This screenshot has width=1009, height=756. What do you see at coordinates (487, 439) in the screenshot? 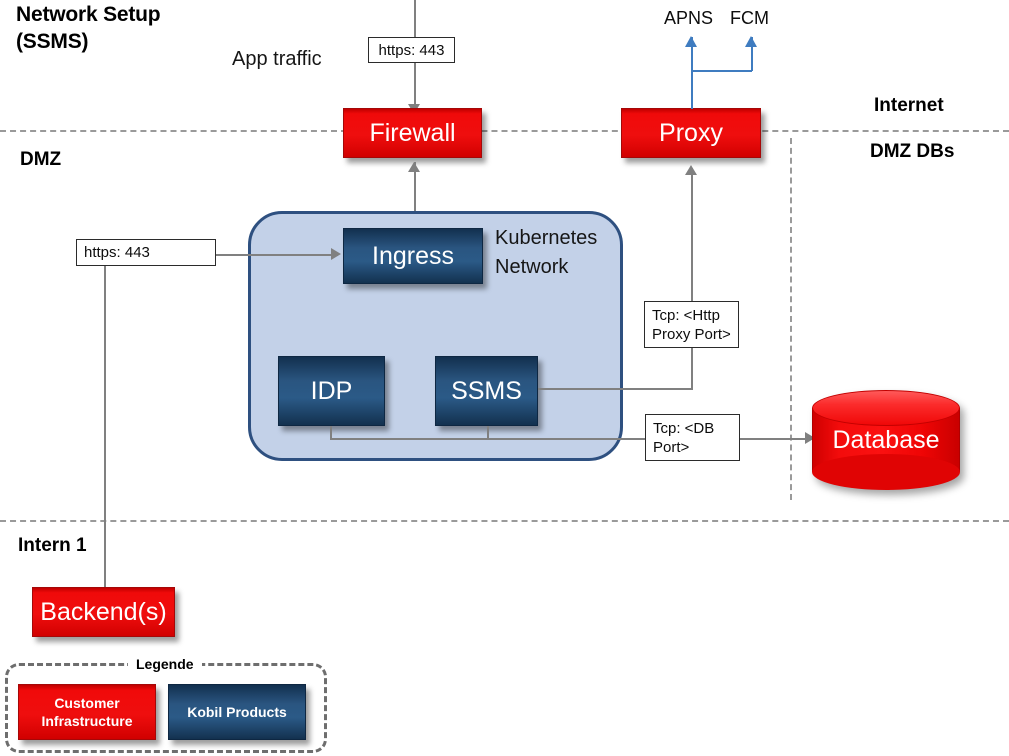
I see `connector-k8s-to-db-horizontal` at bounding box center [487, 439].